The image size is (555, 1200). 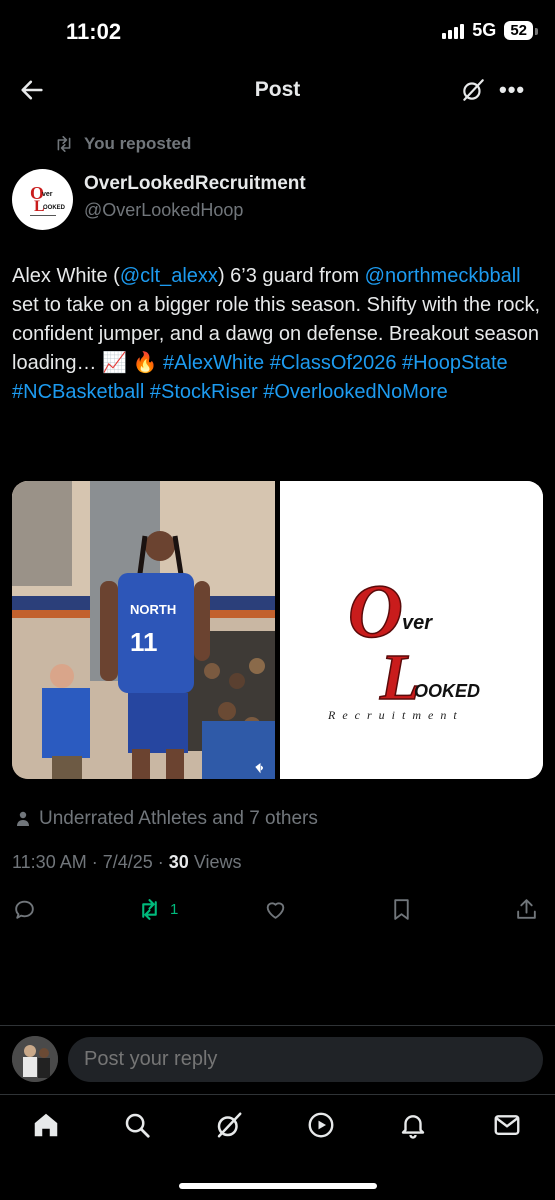 I want to click on reply-button, so click(x=24, y=909).